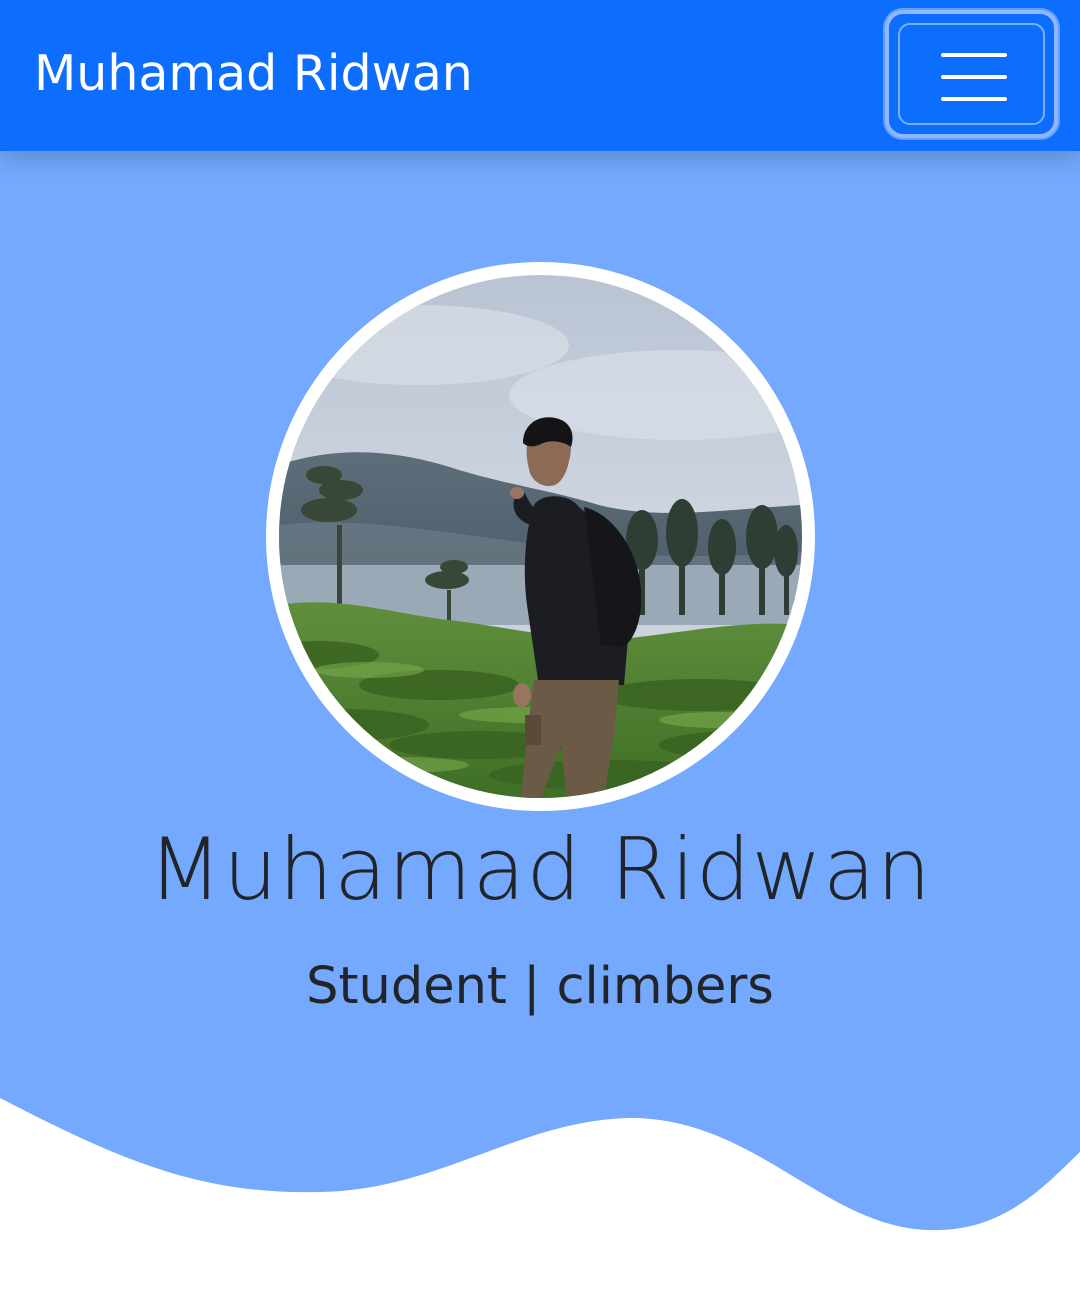  Describe the element at coordinates (253, 74) in the screenshot. I see `navbar-brand: Muhamad Ridwan` at that location.